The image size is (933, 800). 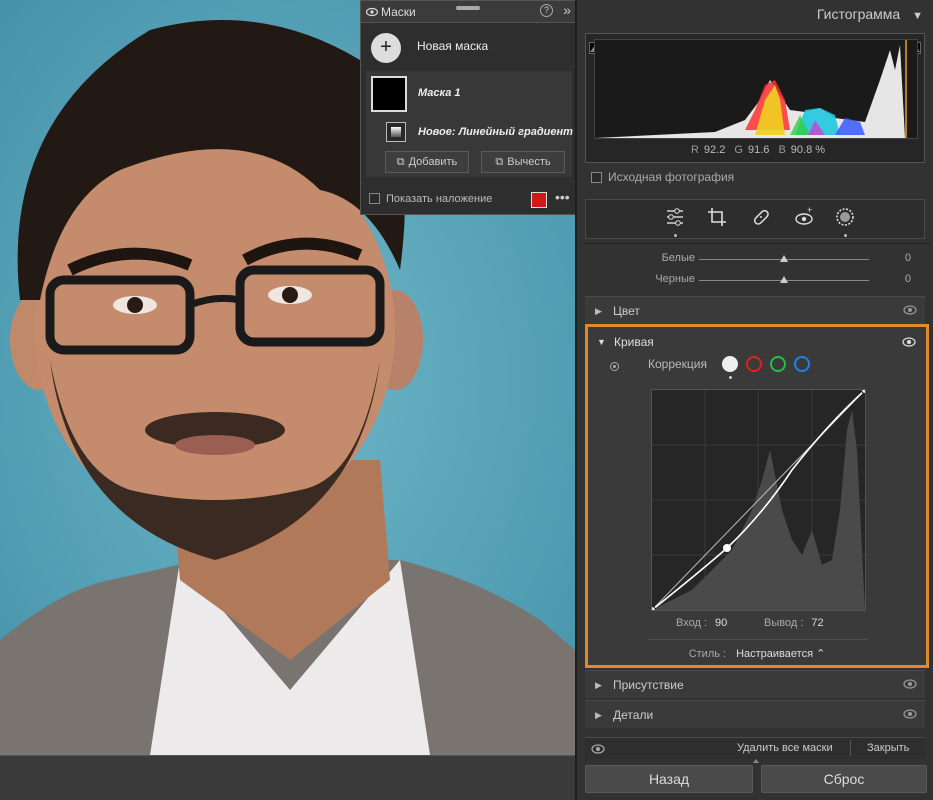 I want to click on mask-thumbnail, so click(x=389, y=94).